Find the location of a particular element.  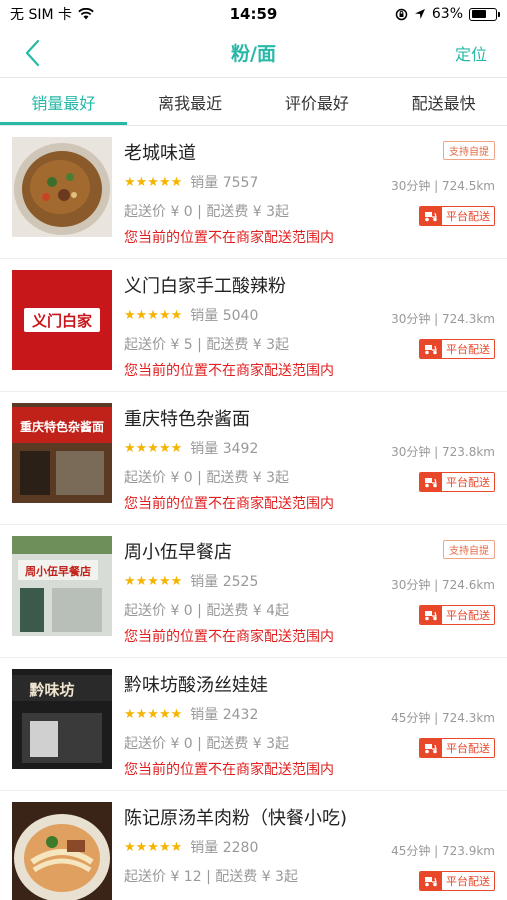

tab-nearest: 离我最近 is located at coordinates (190, 101).